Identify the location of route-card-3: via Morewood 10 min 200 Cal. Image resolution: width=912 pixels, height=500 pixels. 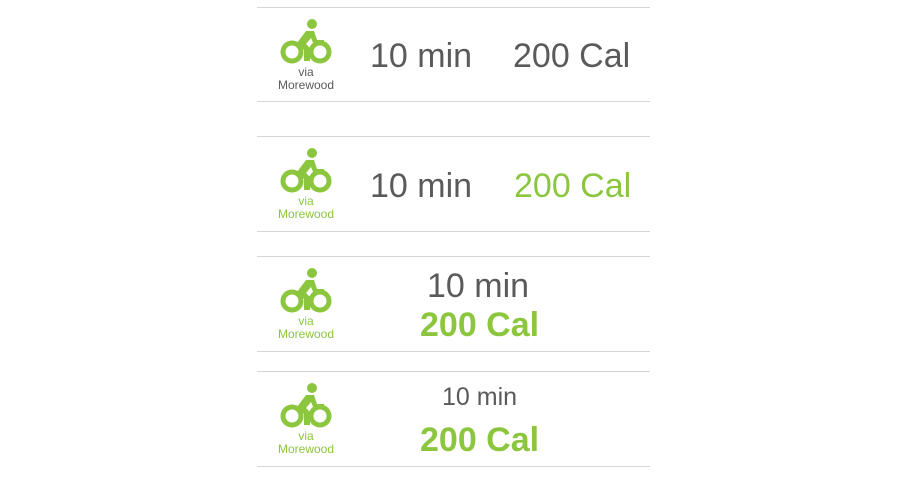
(453, 304).